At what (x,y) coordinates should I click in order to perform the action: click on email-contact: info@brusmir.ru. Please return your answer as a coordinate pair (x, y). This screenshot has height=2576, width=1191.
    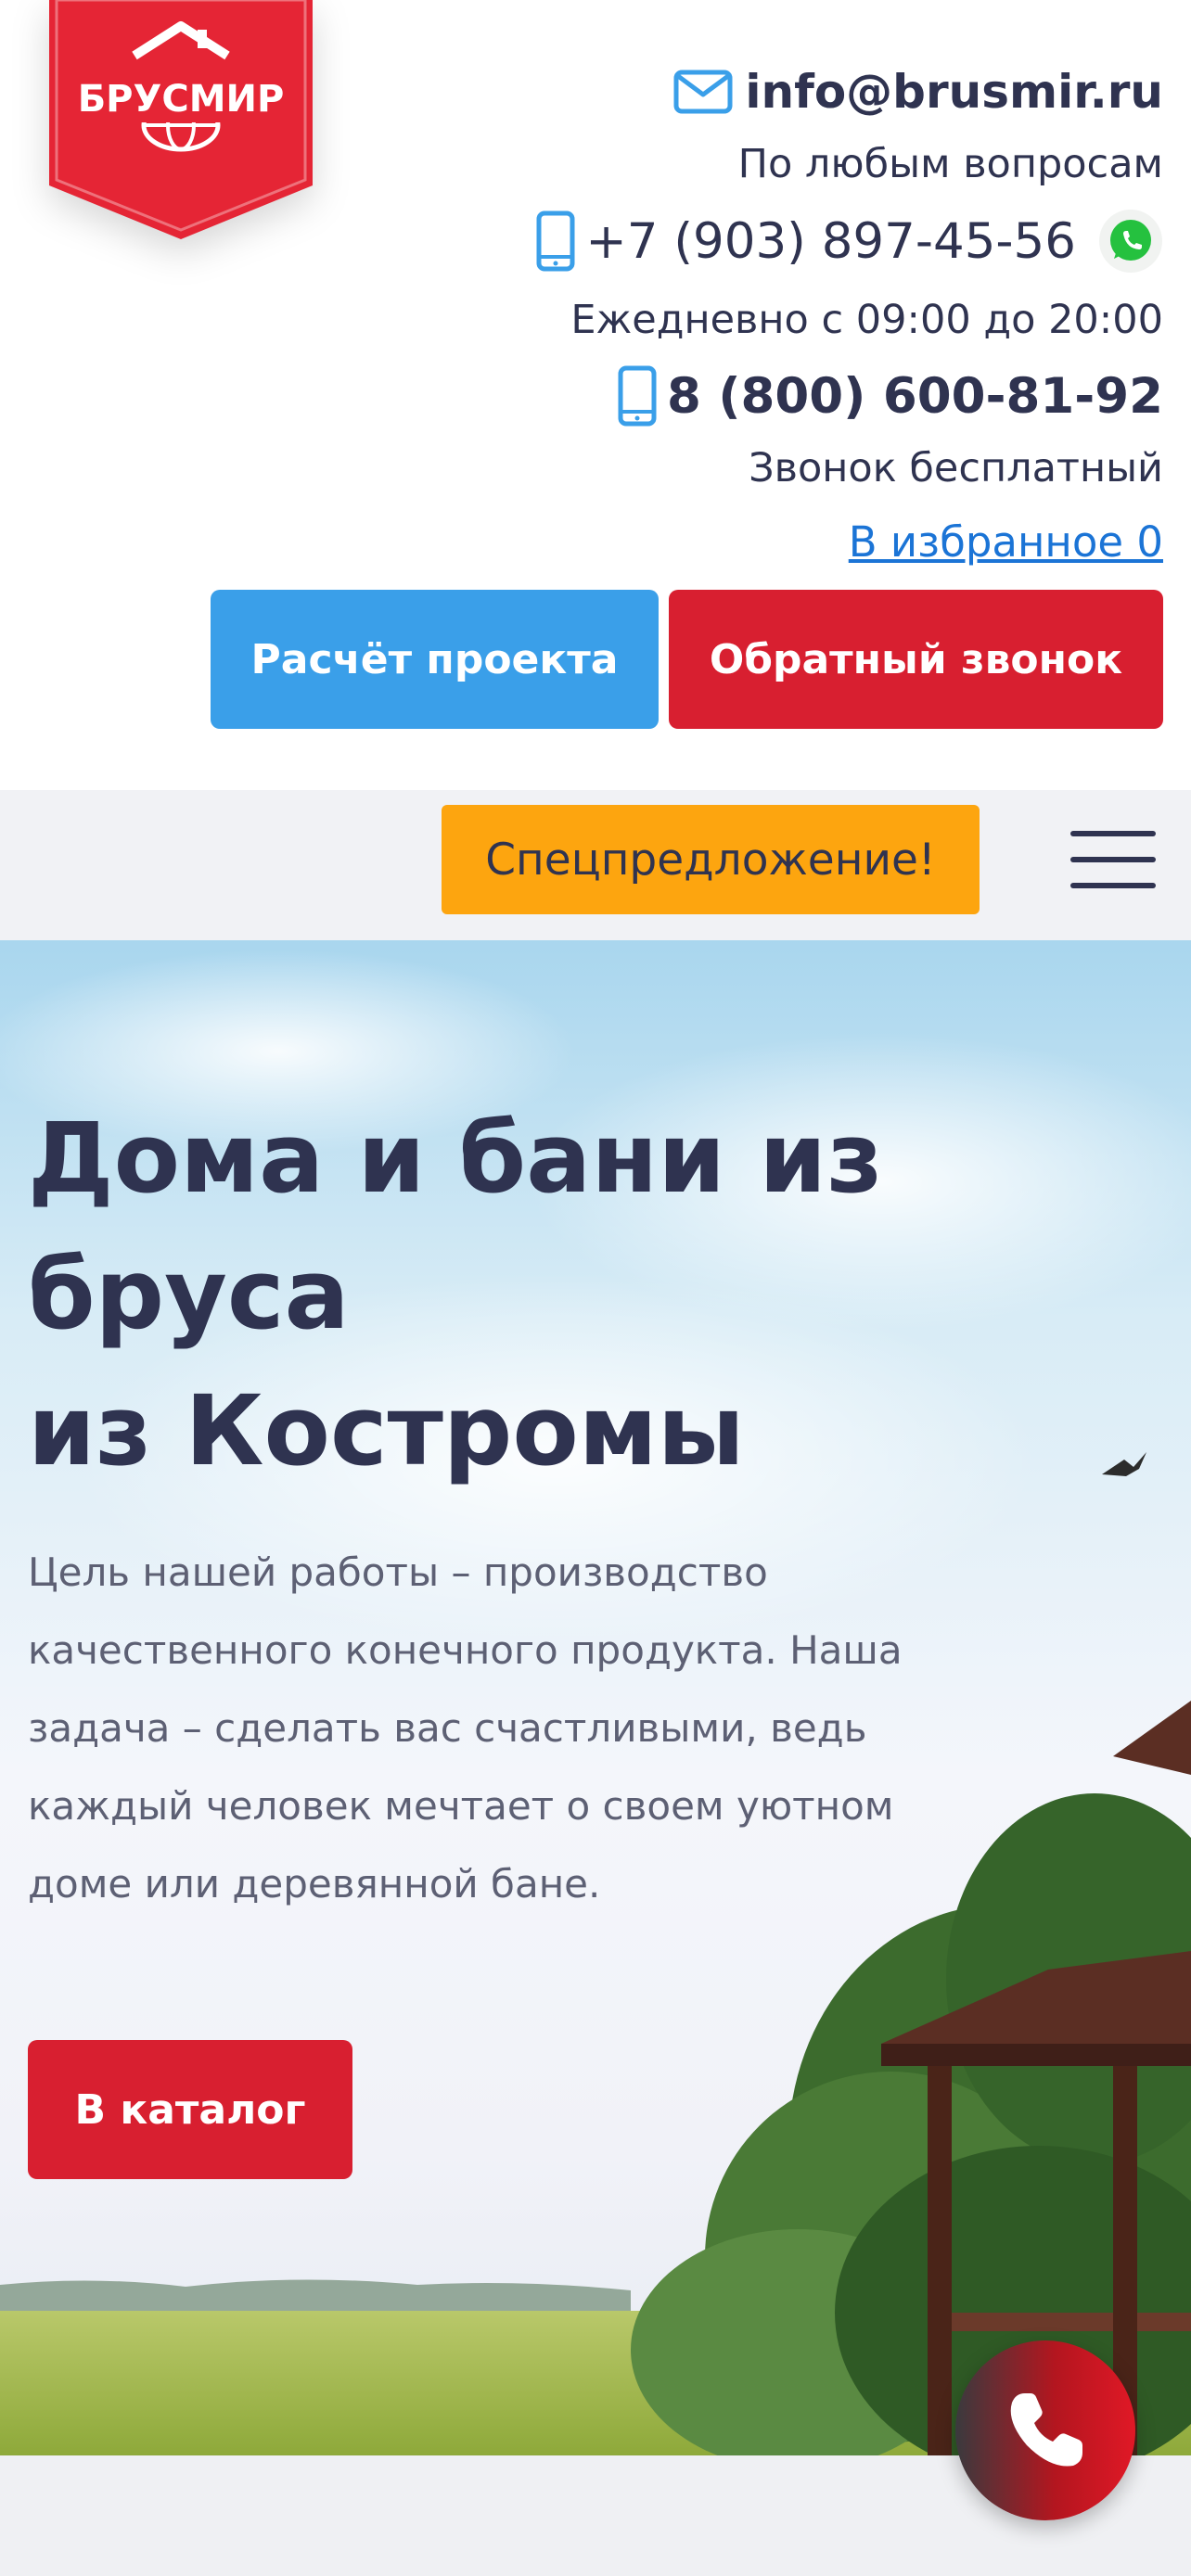
    Looking at the image, I should click on (918, 92).